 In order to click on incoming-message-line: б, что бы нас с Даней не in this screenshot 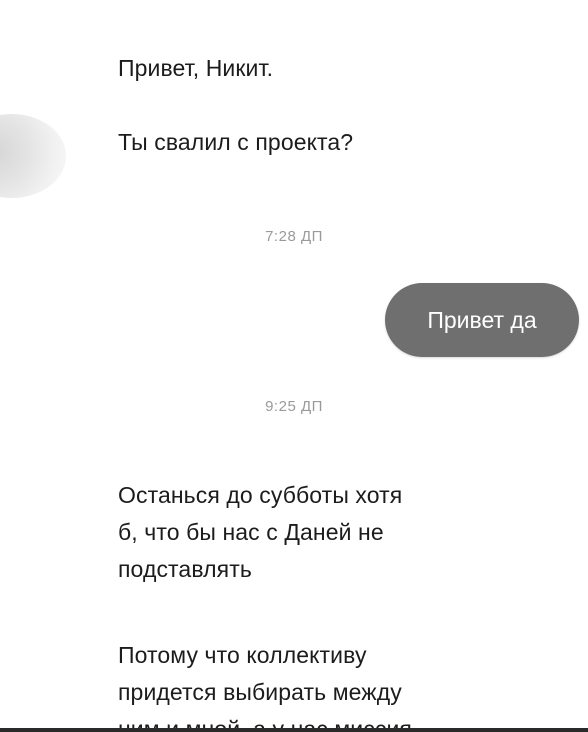, I will do `click(251, 532)`.